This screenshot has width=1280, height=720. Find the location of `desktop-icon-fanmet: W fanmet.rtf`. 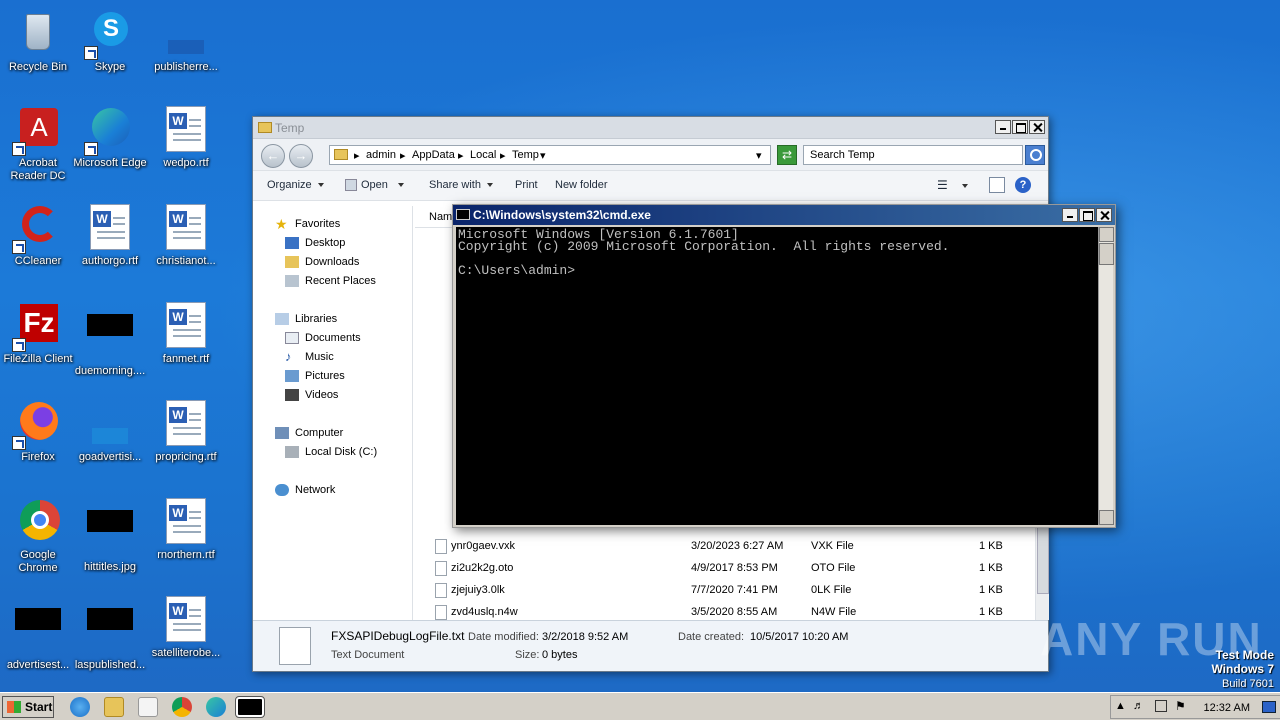

desktop-icon-fanmet: W fanmet.rtf is located at coordinates (186, 342).